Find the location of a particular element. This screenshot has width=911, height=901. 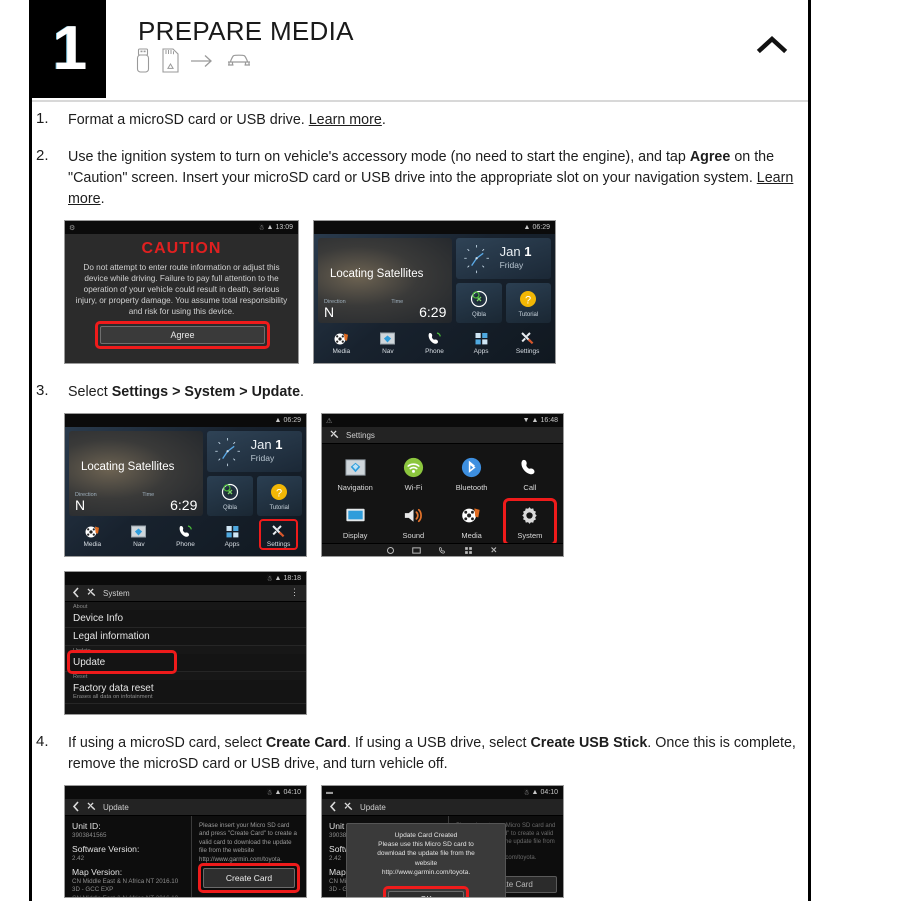

list-group-header-about: About is located at coordinates (185, 606).